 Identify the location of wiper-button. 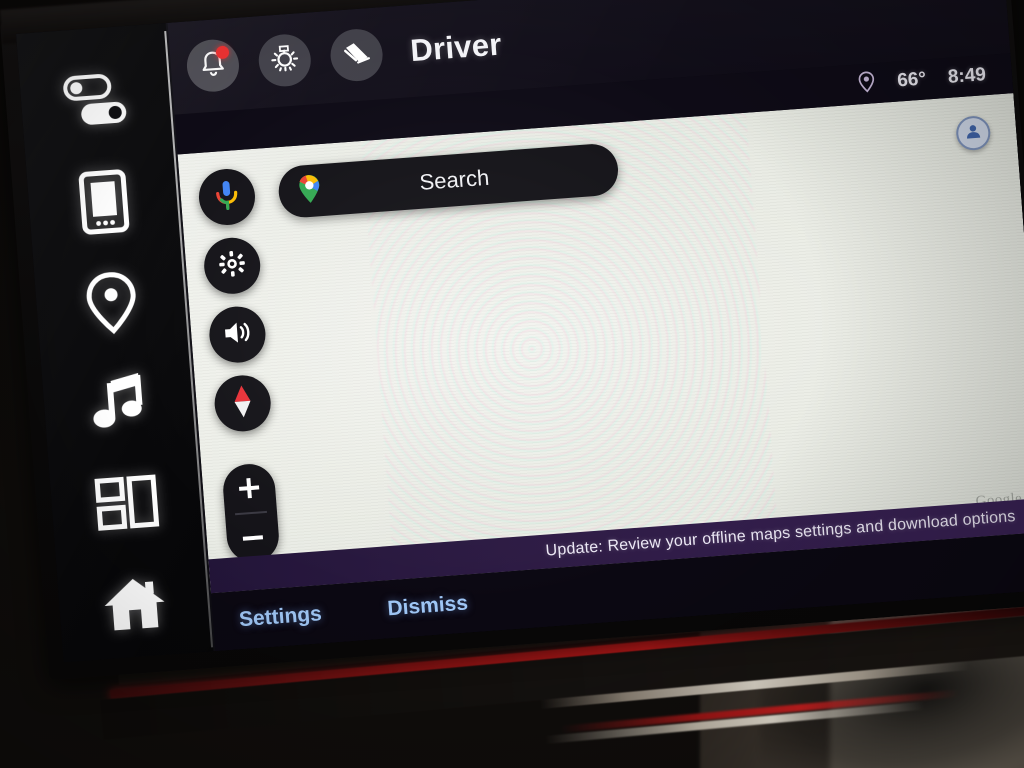
(356, 55).